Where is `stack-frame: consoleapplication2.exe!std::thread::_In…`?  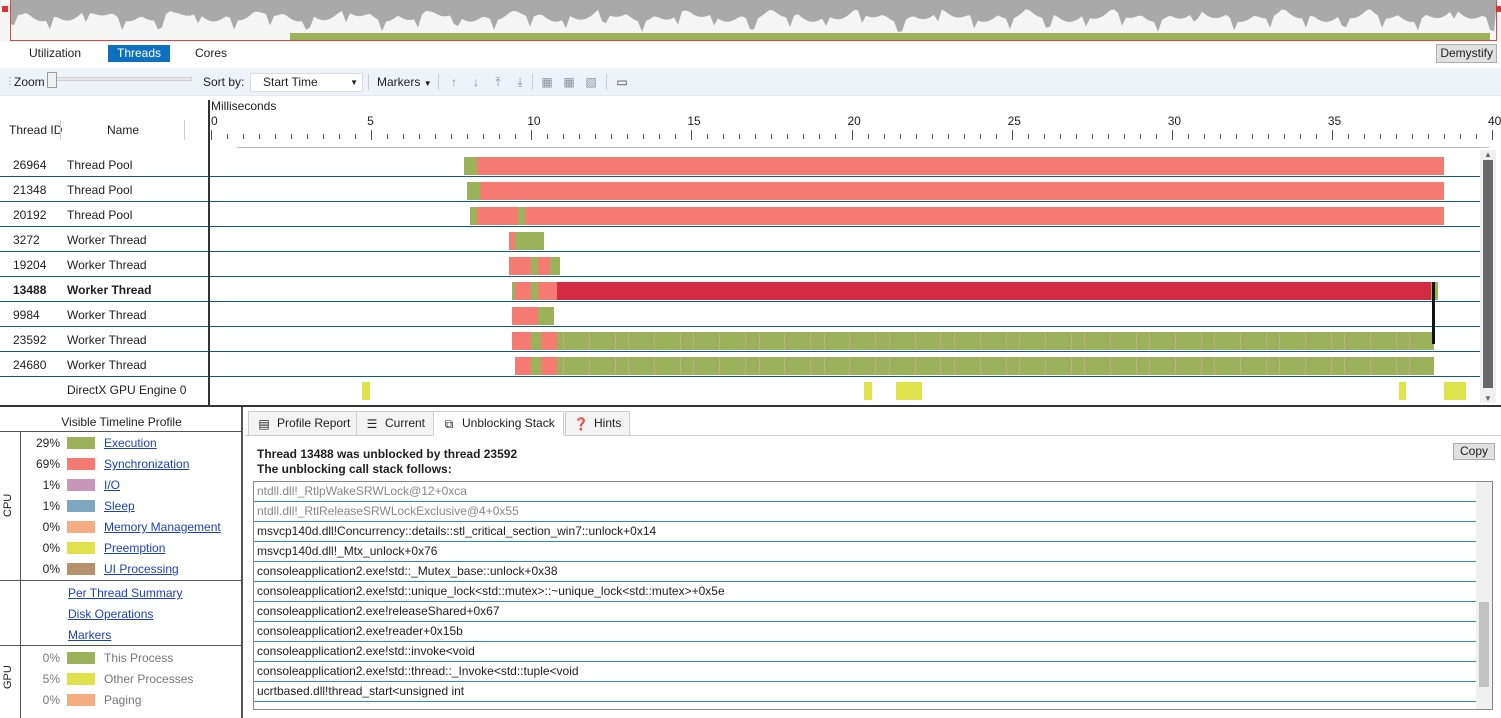
stack-frame: consoleapplication2.exe!std::thread::_In… is located at coordinates (866, 672).